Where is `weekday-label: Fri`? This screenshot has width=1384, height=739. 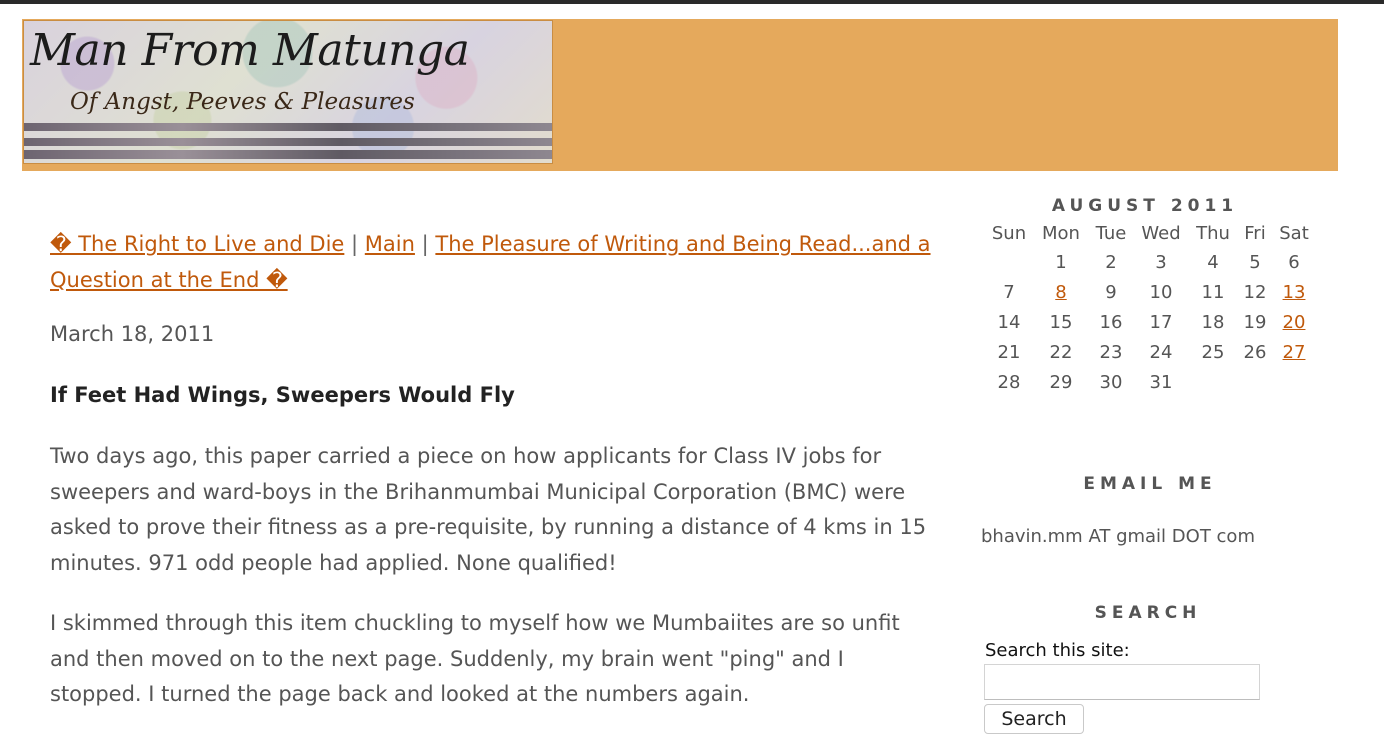 weekday-label: Fri is located at coordinates (1255, 233).